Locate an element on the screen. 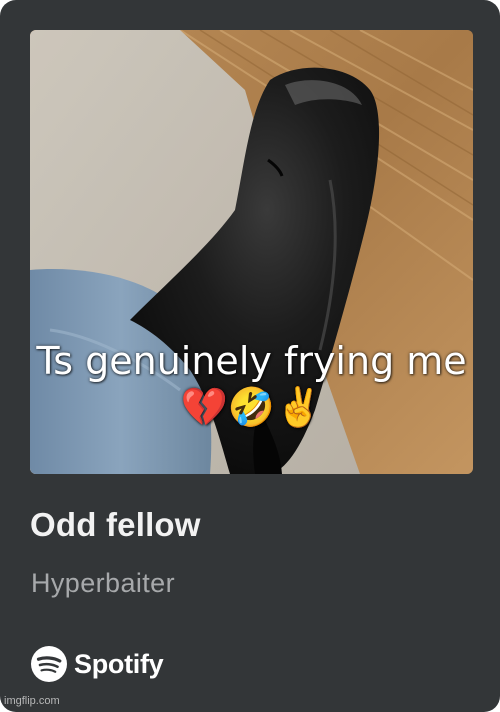 The height and width of the screenshot is (712, 500). cover-caption: Ts genuinely frying me 💔🤣✌️ is located at coordinates (251, 384).